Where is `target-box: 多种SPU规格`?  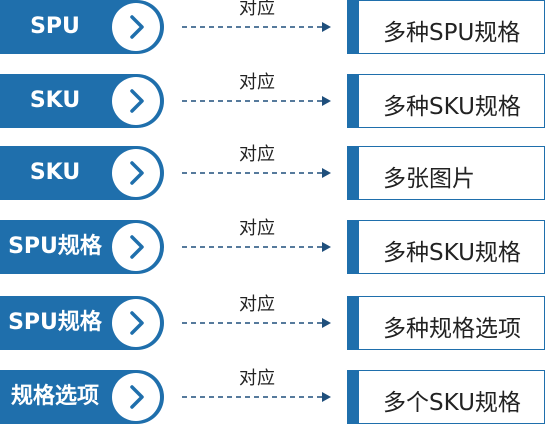 target-box: 多种SPU规格 is located at coordinates (446, 27).